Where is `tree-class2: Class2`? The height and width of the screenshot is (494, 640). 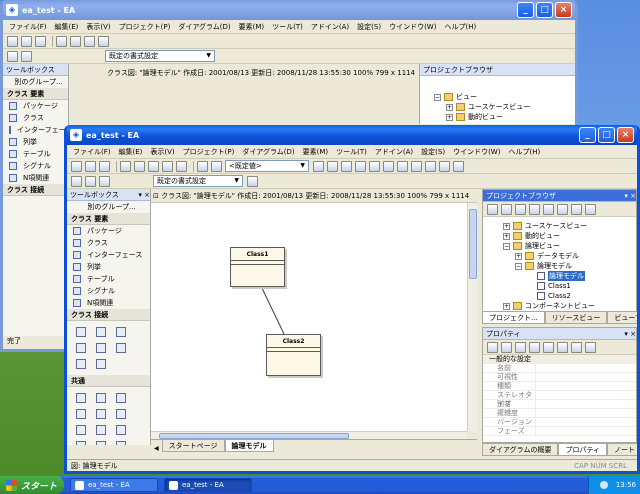 tree-class2: Class2 is located at coordinates (559, 296).